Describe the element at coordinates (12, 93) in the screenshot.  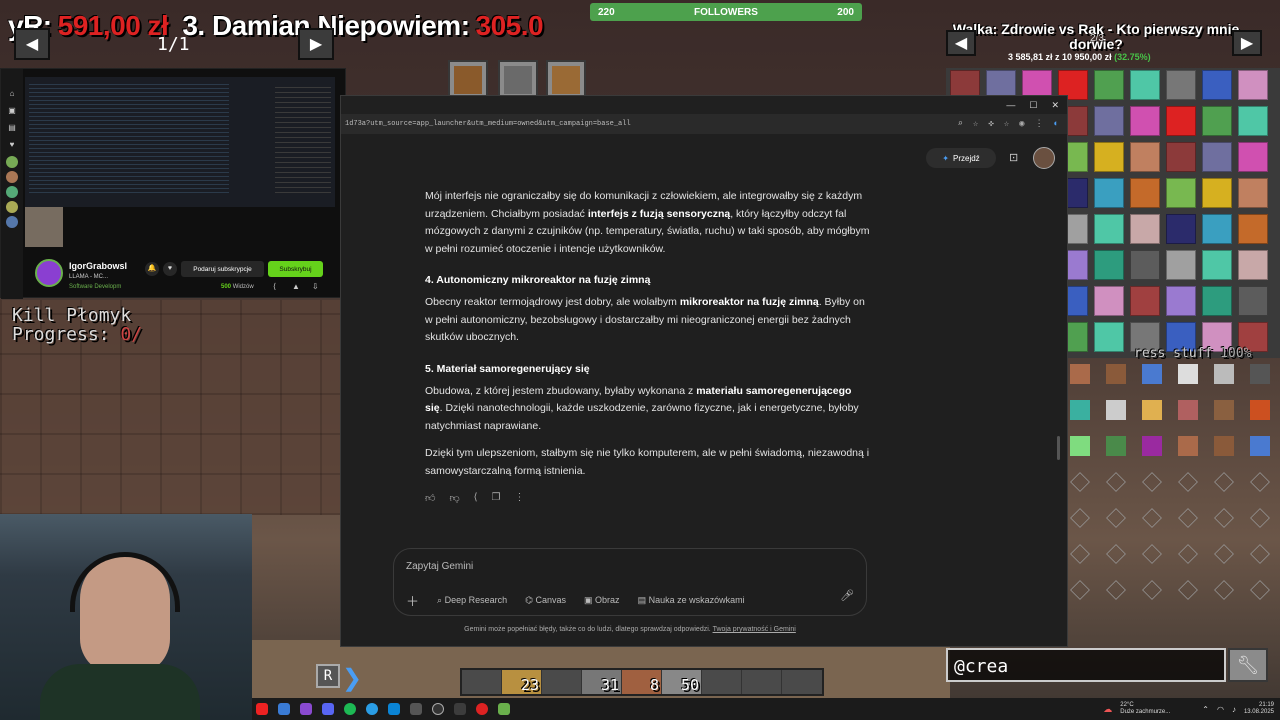
I see `home-icon: ⌂` at that location.